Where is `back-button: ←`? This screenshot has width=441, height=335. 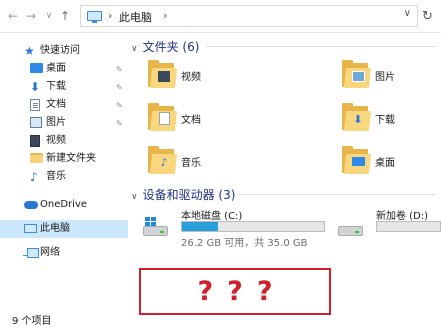 back-button: ← is located at coordinates (13, 16).